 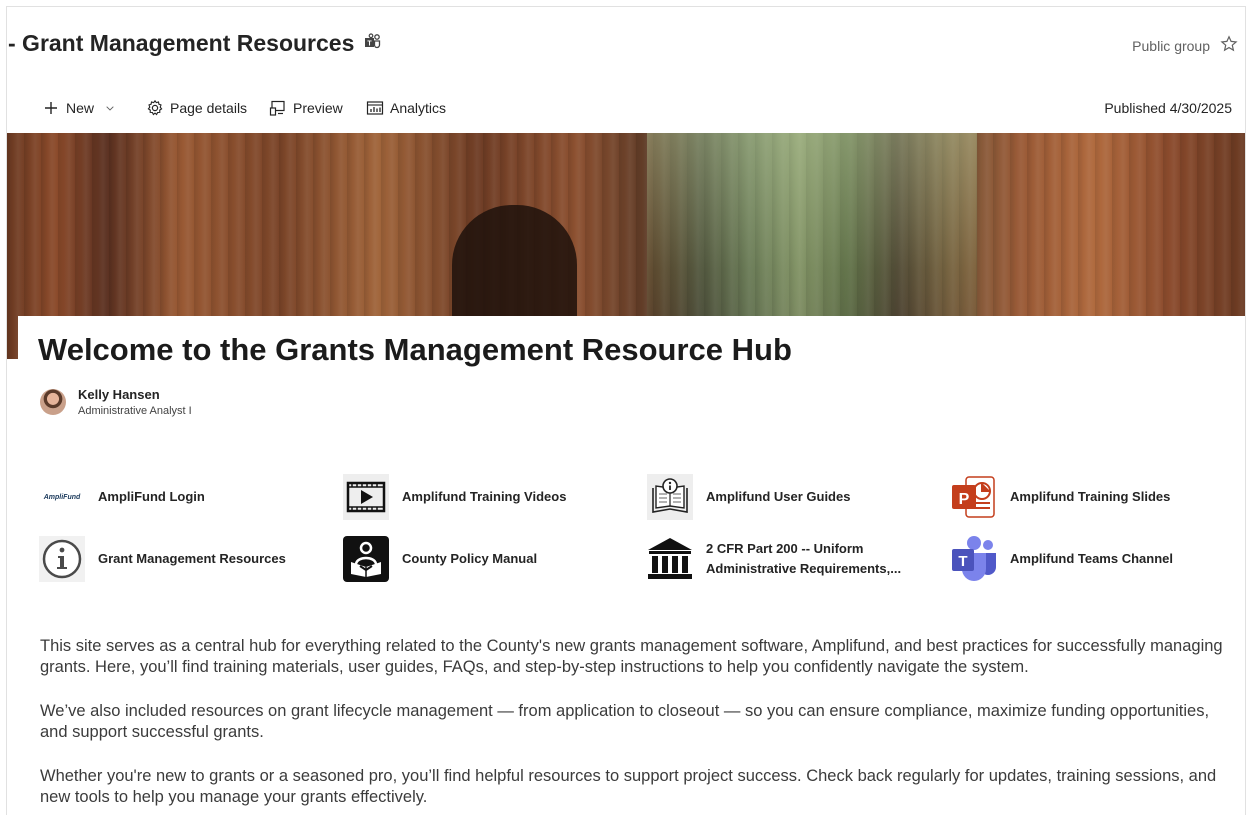 What do you see at coordinates (1168, 108) in the screenshot?
I see `published-date: Published 4/30/2025` at bounding box center [1168, 108].